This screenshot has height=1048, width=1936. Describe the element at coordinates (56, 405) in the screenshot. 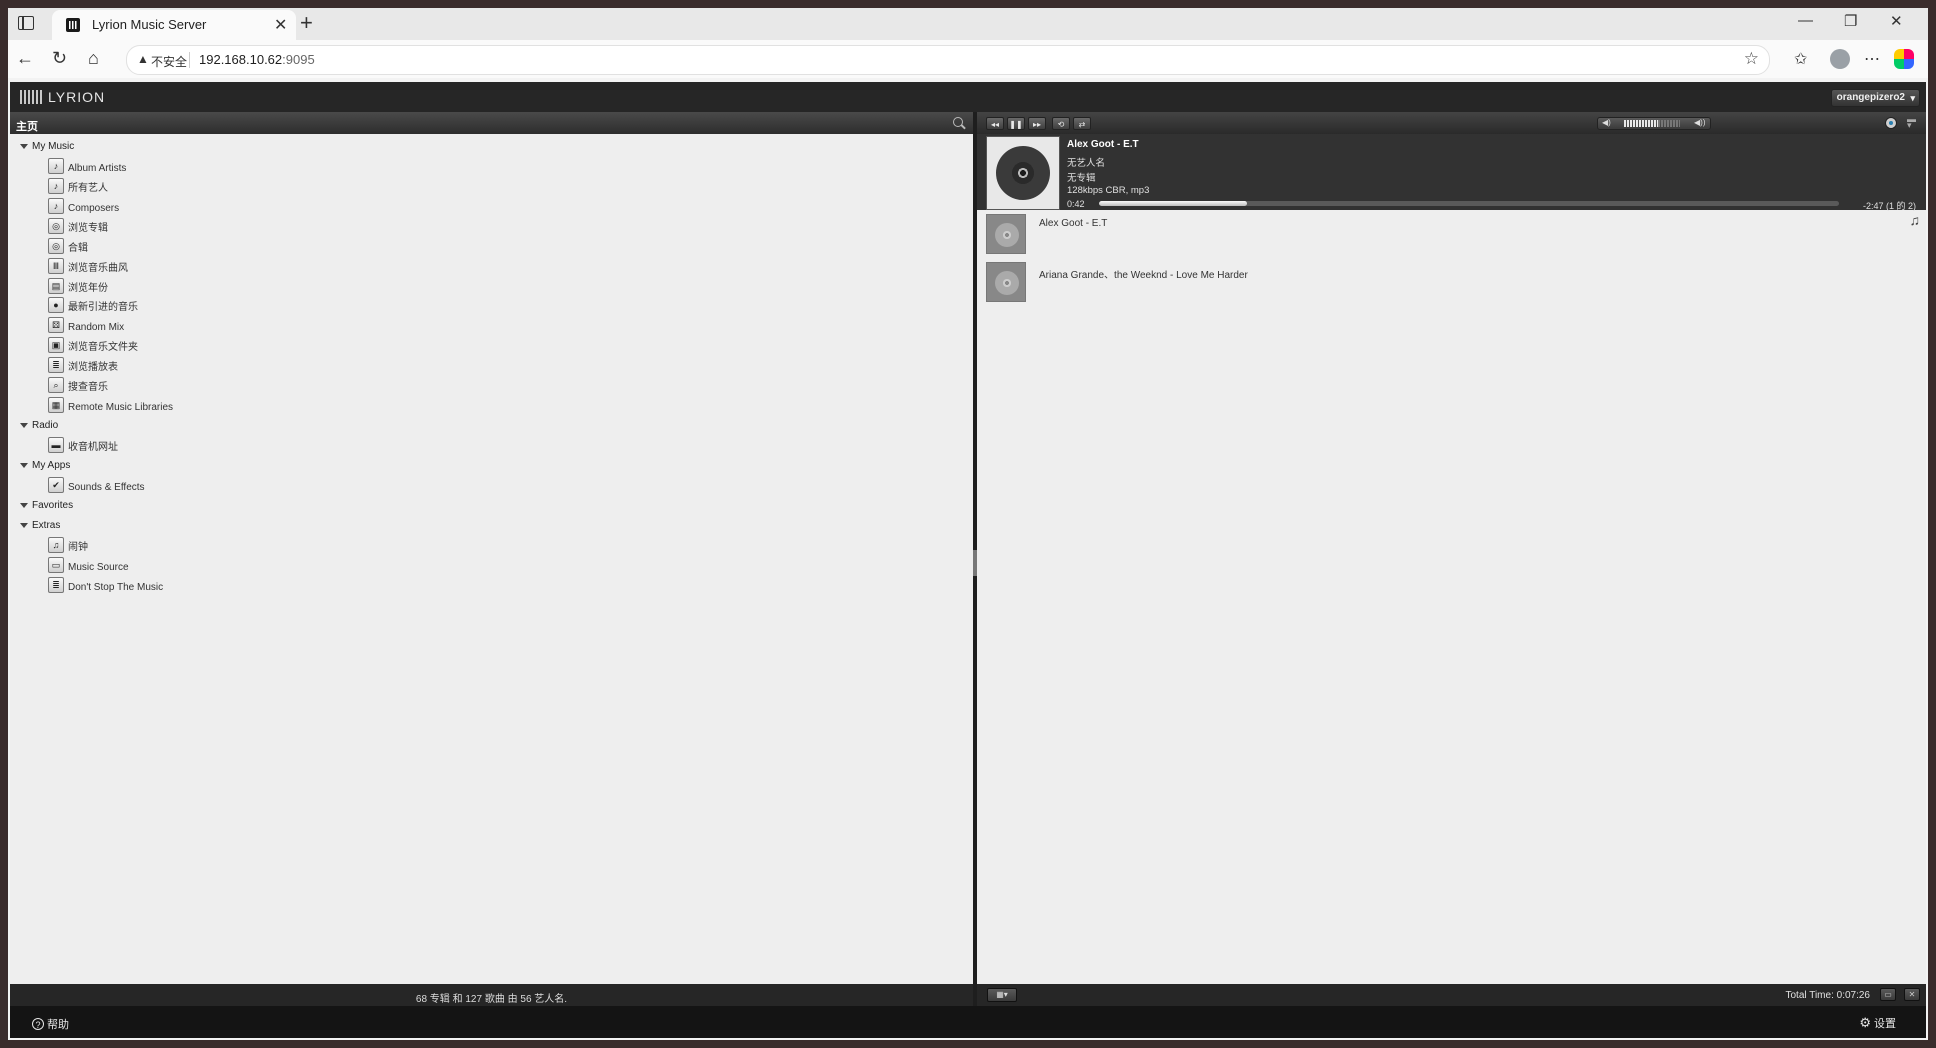

I see `library-icon: ▦` at that location.